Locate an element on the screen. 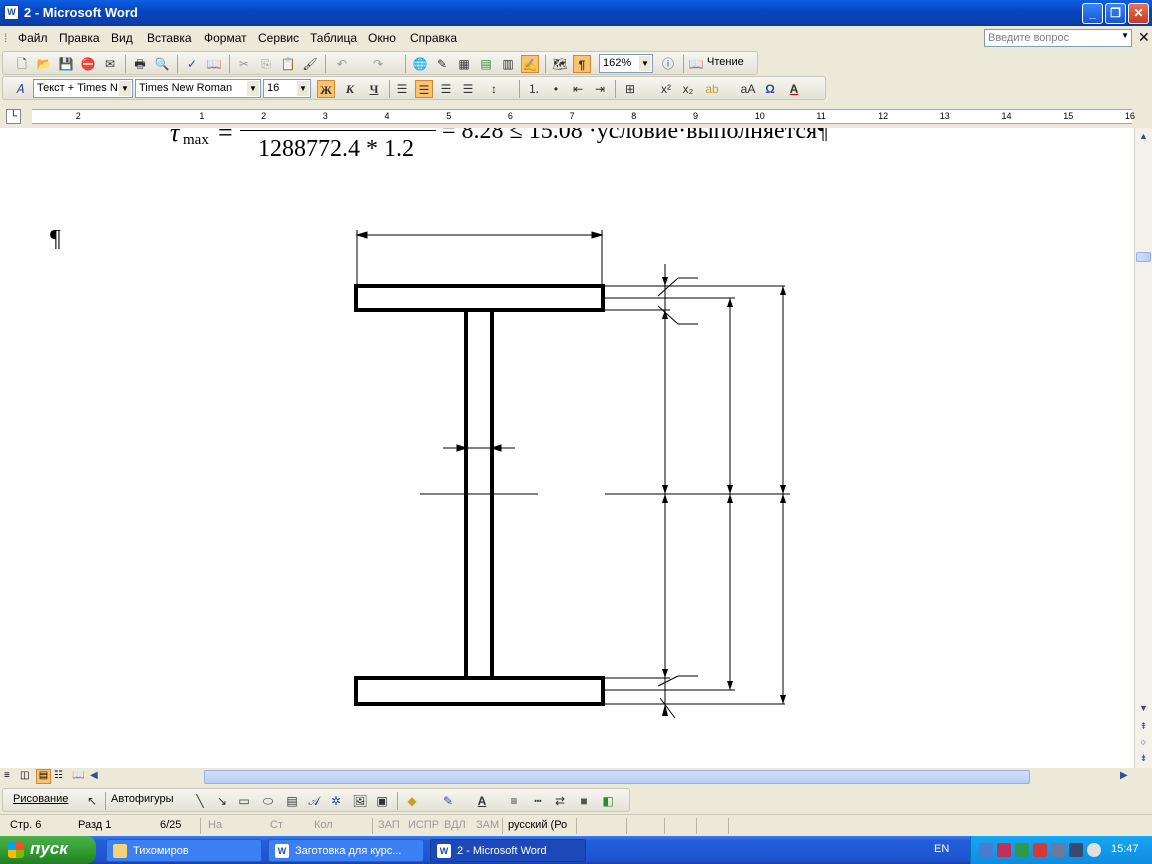 The image size is (1152, 864). vertical-scroll-thumb is located at coordinates (1143, 257).